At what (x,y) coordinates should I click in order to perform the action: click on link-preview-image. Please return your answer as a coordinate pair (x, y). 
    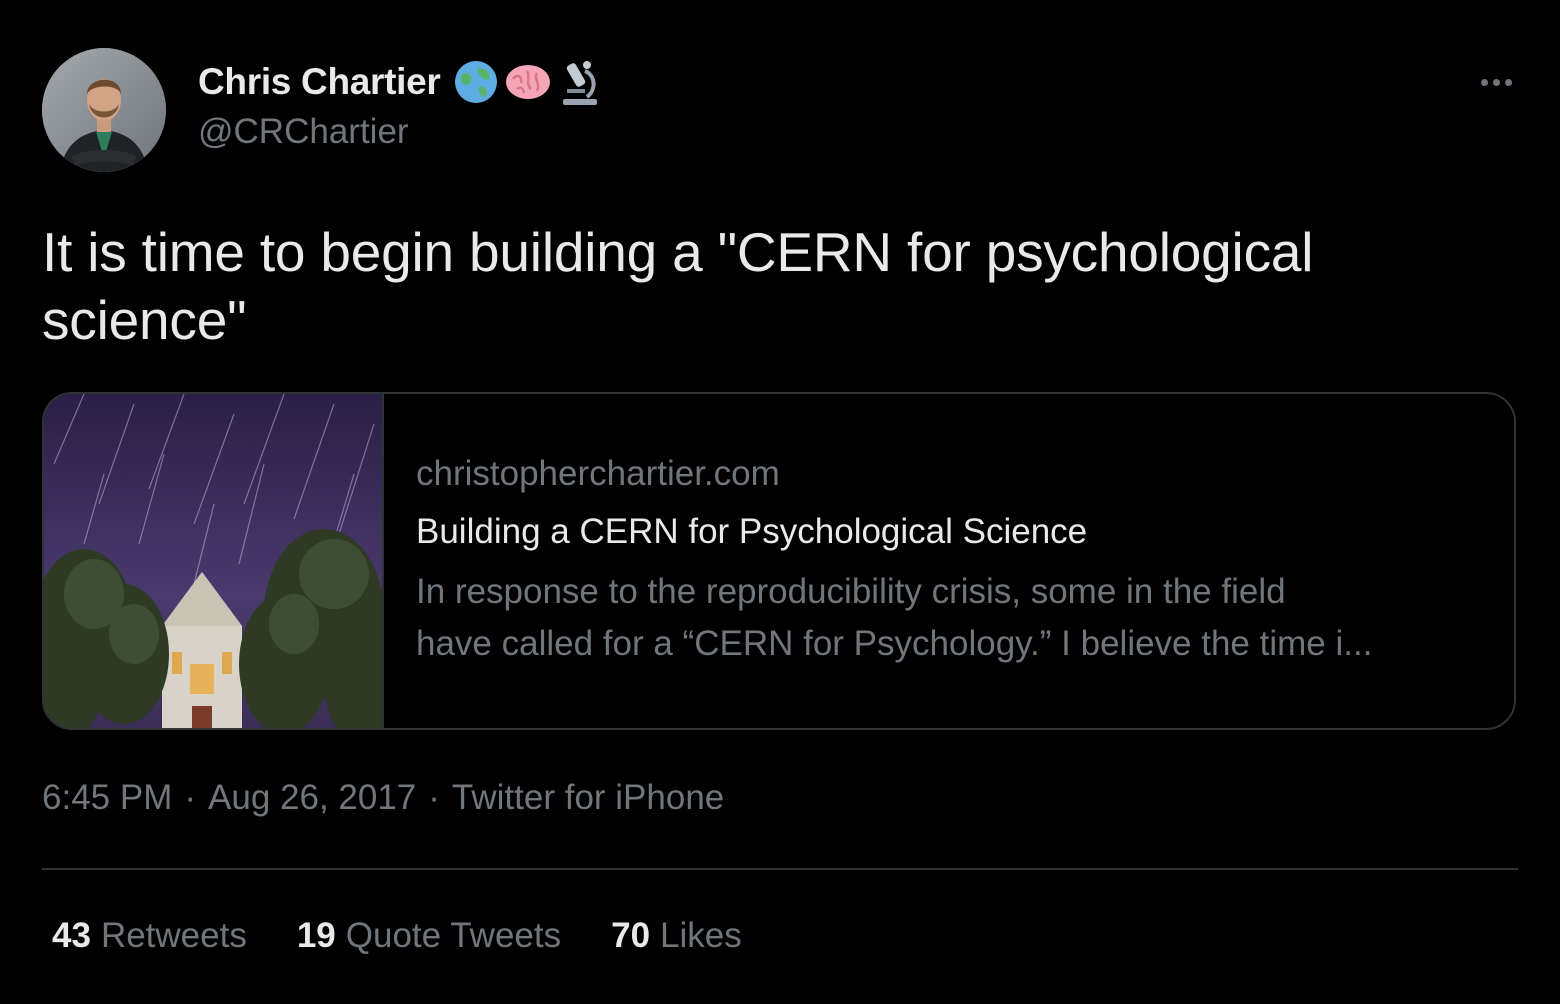
    Looking at the image, I should click on (214, 561).